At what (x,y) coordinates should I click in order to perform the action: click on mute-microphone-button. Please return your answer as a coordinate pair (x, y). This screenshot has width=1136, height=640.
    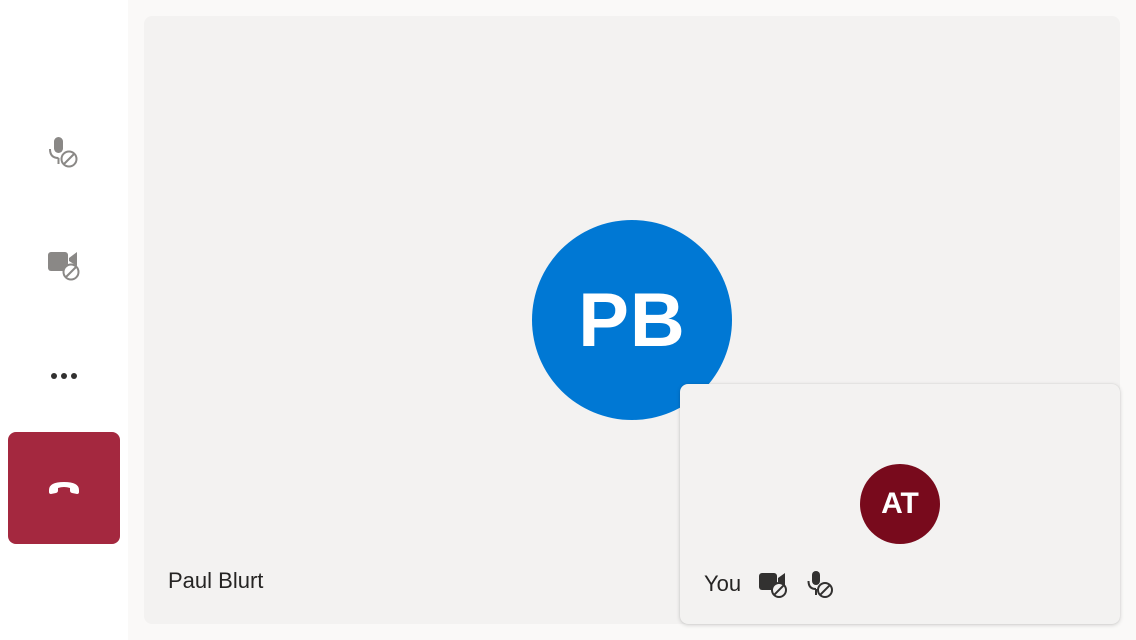
    Looking at the image, I should click on (64, 152).